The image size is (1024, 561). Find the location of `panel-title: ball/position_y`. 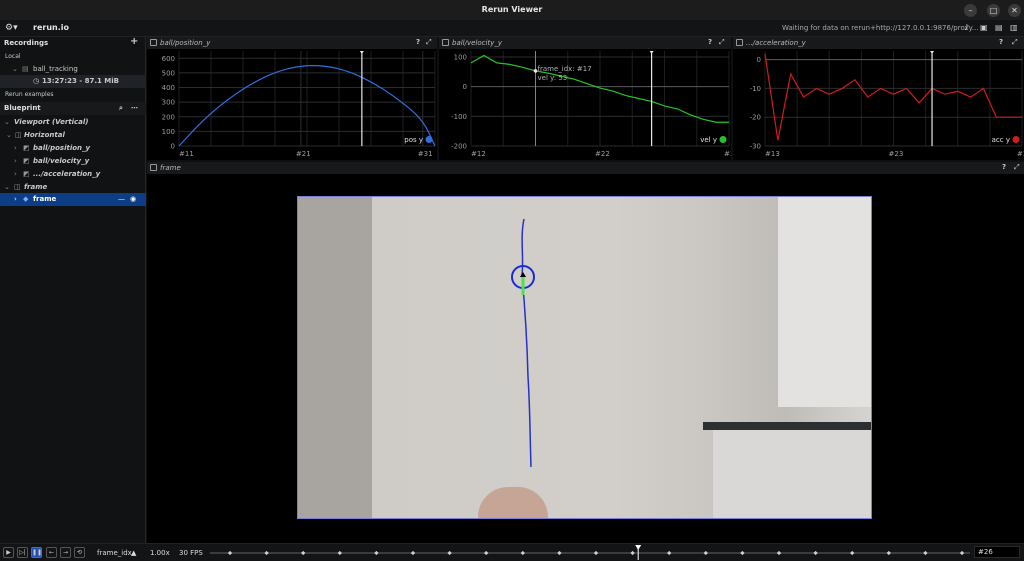

panel-title: ball/position_y is located at coordinates (185, 43).